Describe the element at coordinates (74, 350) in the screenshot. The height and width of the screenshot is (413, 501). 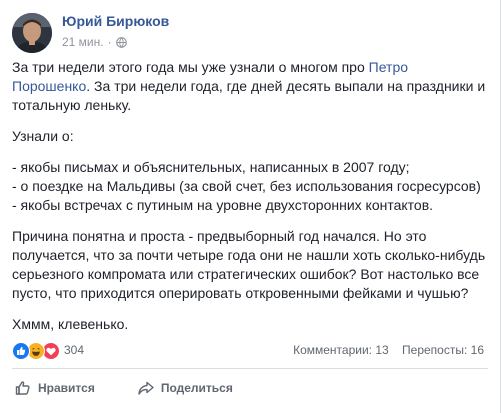
I see `reaction-count: 304` at that location.